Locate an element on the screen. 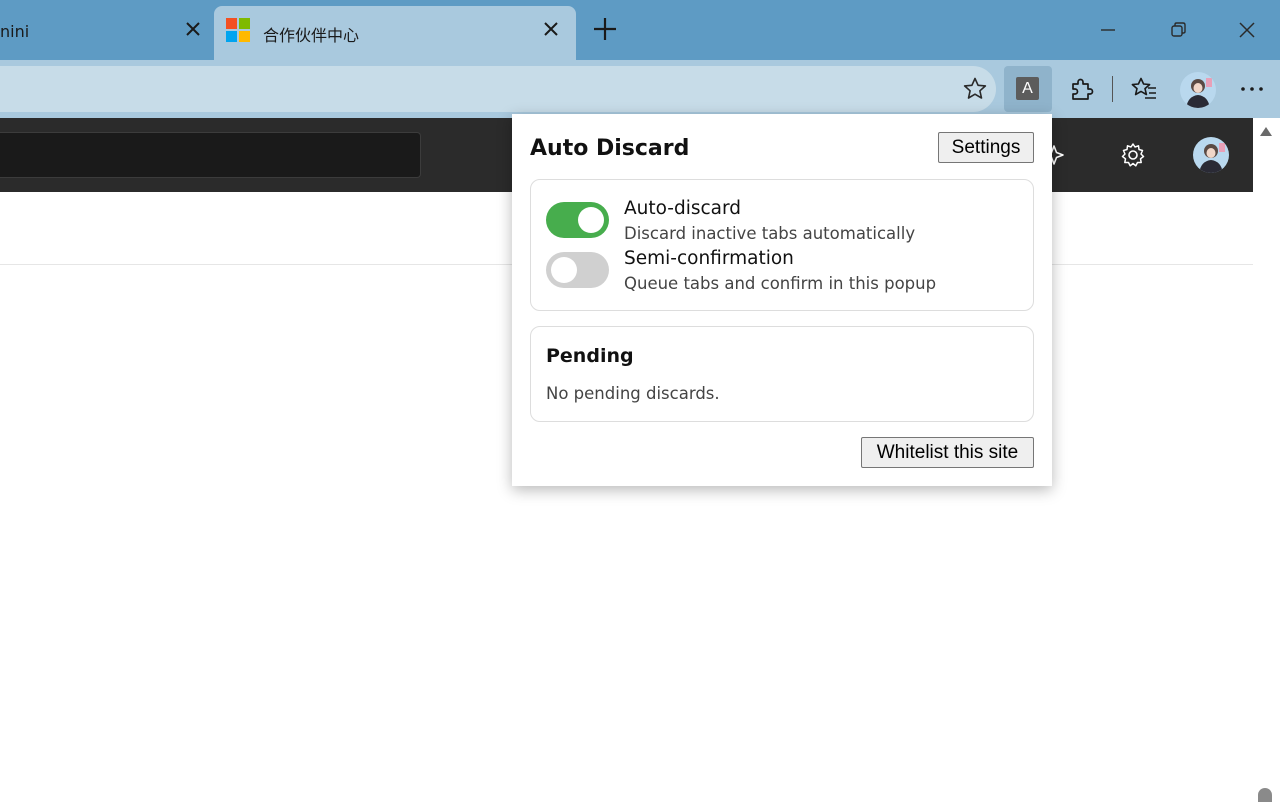 Image resolution: width=1280 pixels, height=802 pixels. auto-discard-description: Discard inactive tabs automatically is located at coordinates (770, 233).